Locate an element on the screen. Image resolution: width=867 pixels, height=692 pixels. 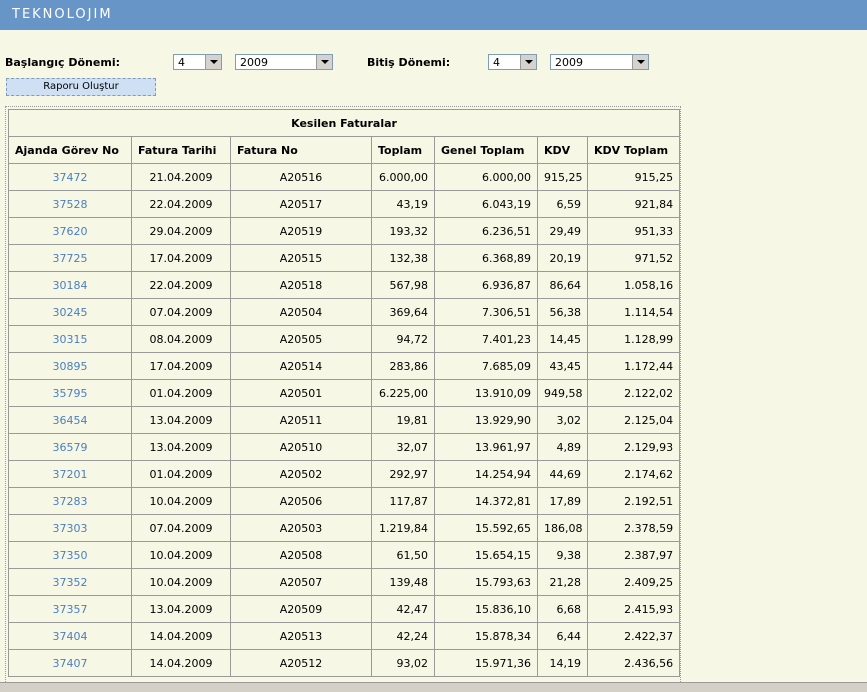
agenda-task-link: 30184 is located at coordinates (70, 285).